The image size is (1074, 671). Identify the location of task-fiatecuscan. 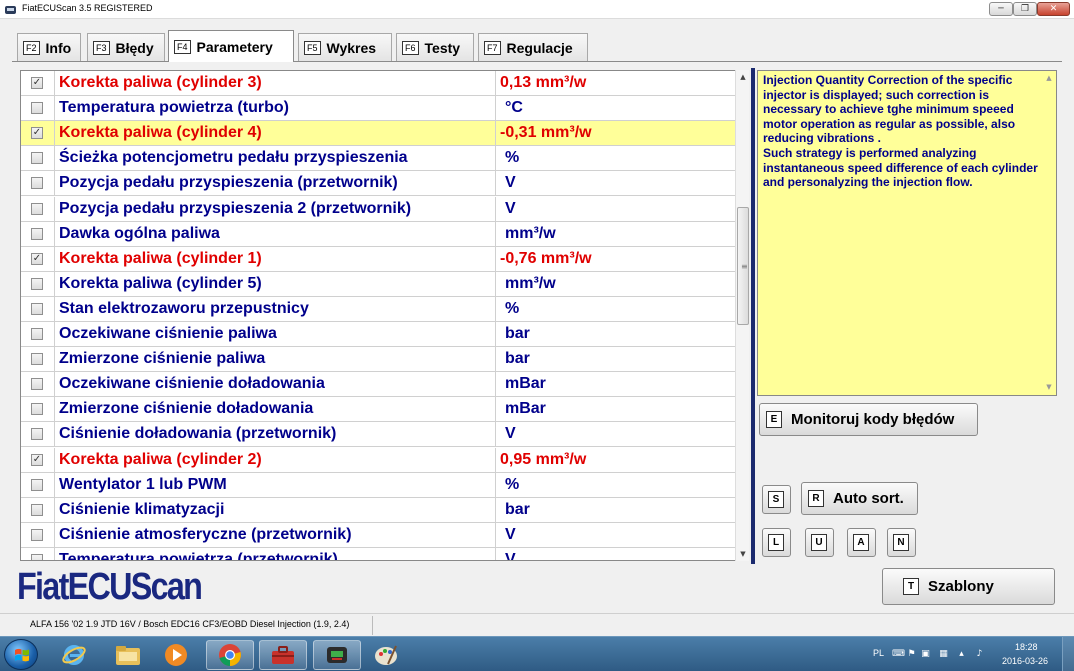
(337, 655).